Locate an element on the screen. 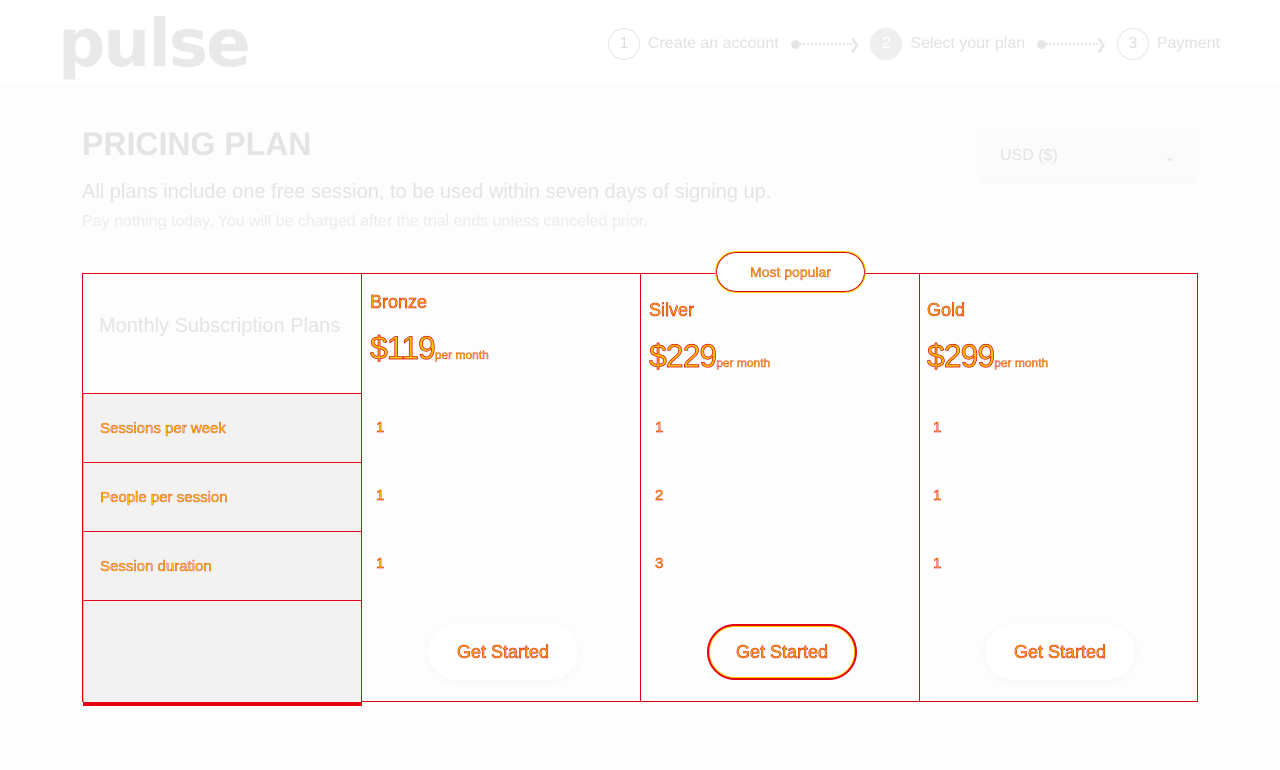 This screenshot has width=1280, height=770. price-amount: $119 is located at coordinates (403, 348).